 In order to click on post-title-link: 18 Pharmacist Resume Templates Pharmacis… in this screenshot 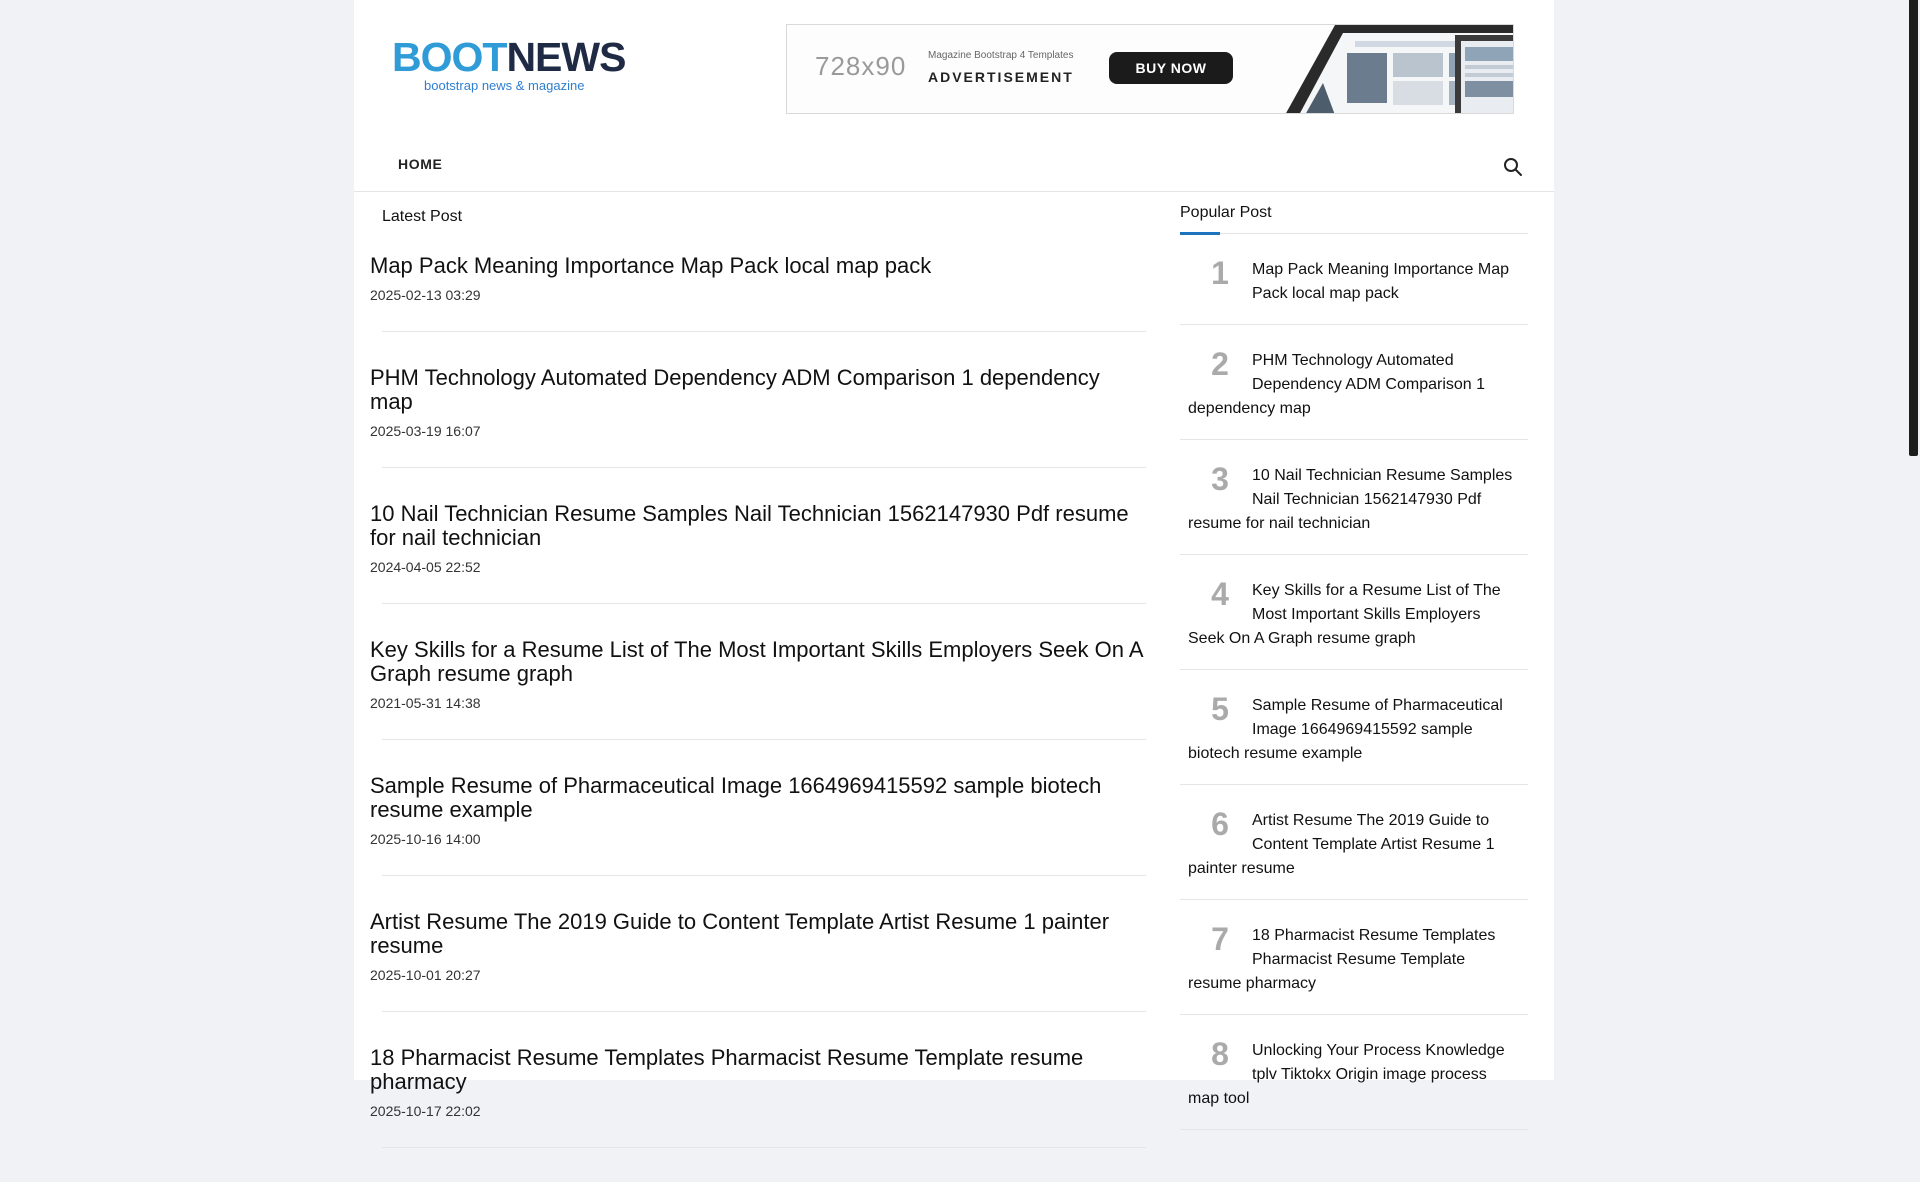, I will do `click(758, 1070)`.